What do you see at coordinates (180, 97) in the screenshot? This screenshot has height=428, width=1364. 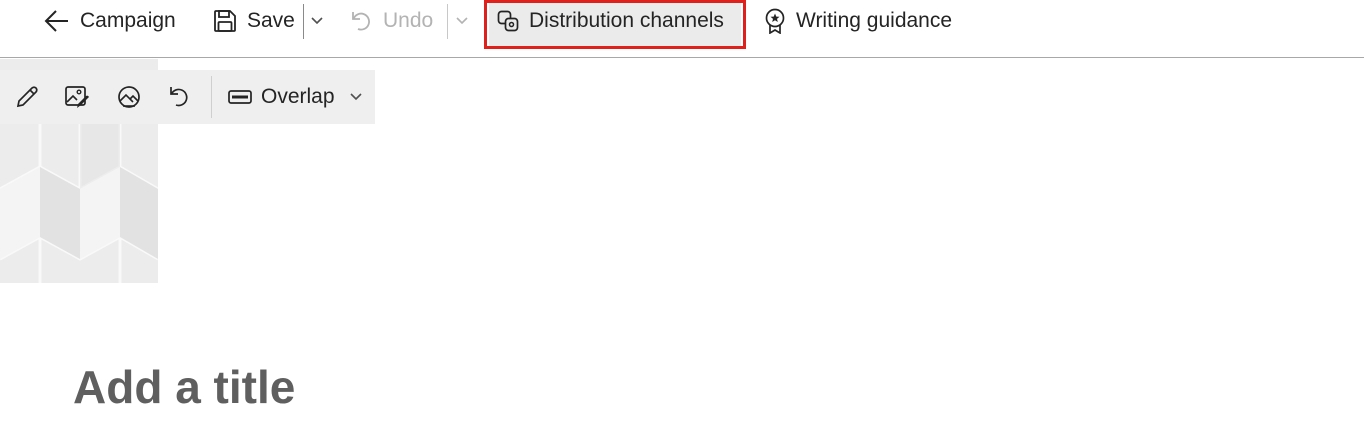 I see `reset-icon` at bounding box center [180, 97].